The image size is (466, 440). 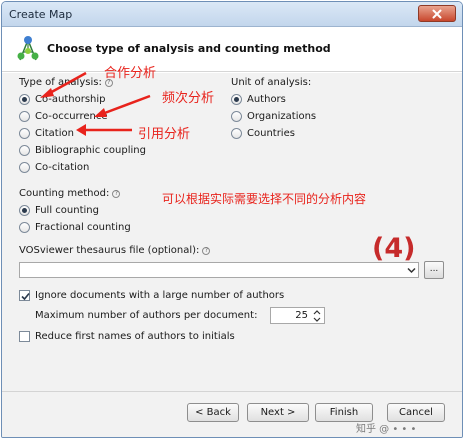 I want to click on annotation-cooccurrence: 频次分析, so click(x=188, y=98).